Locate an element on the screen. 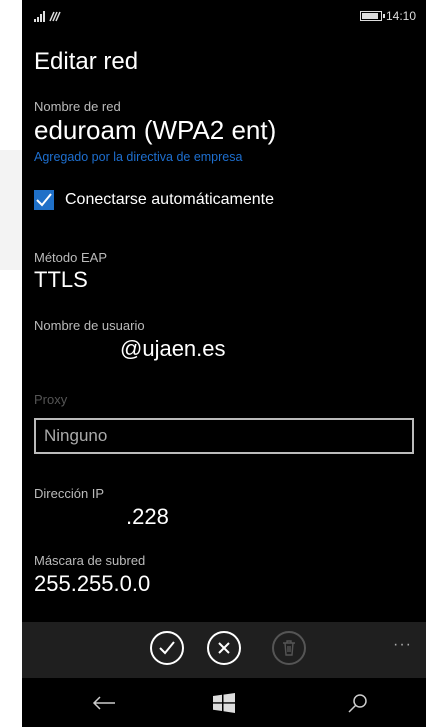  accept-button is located at coordinates (167, 648).